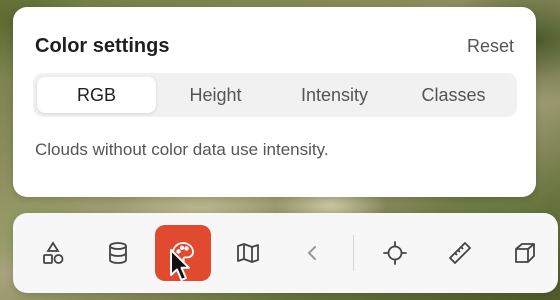 This screenshot has height=300, width=560. I want to click on database-icon, so click(118, 253).